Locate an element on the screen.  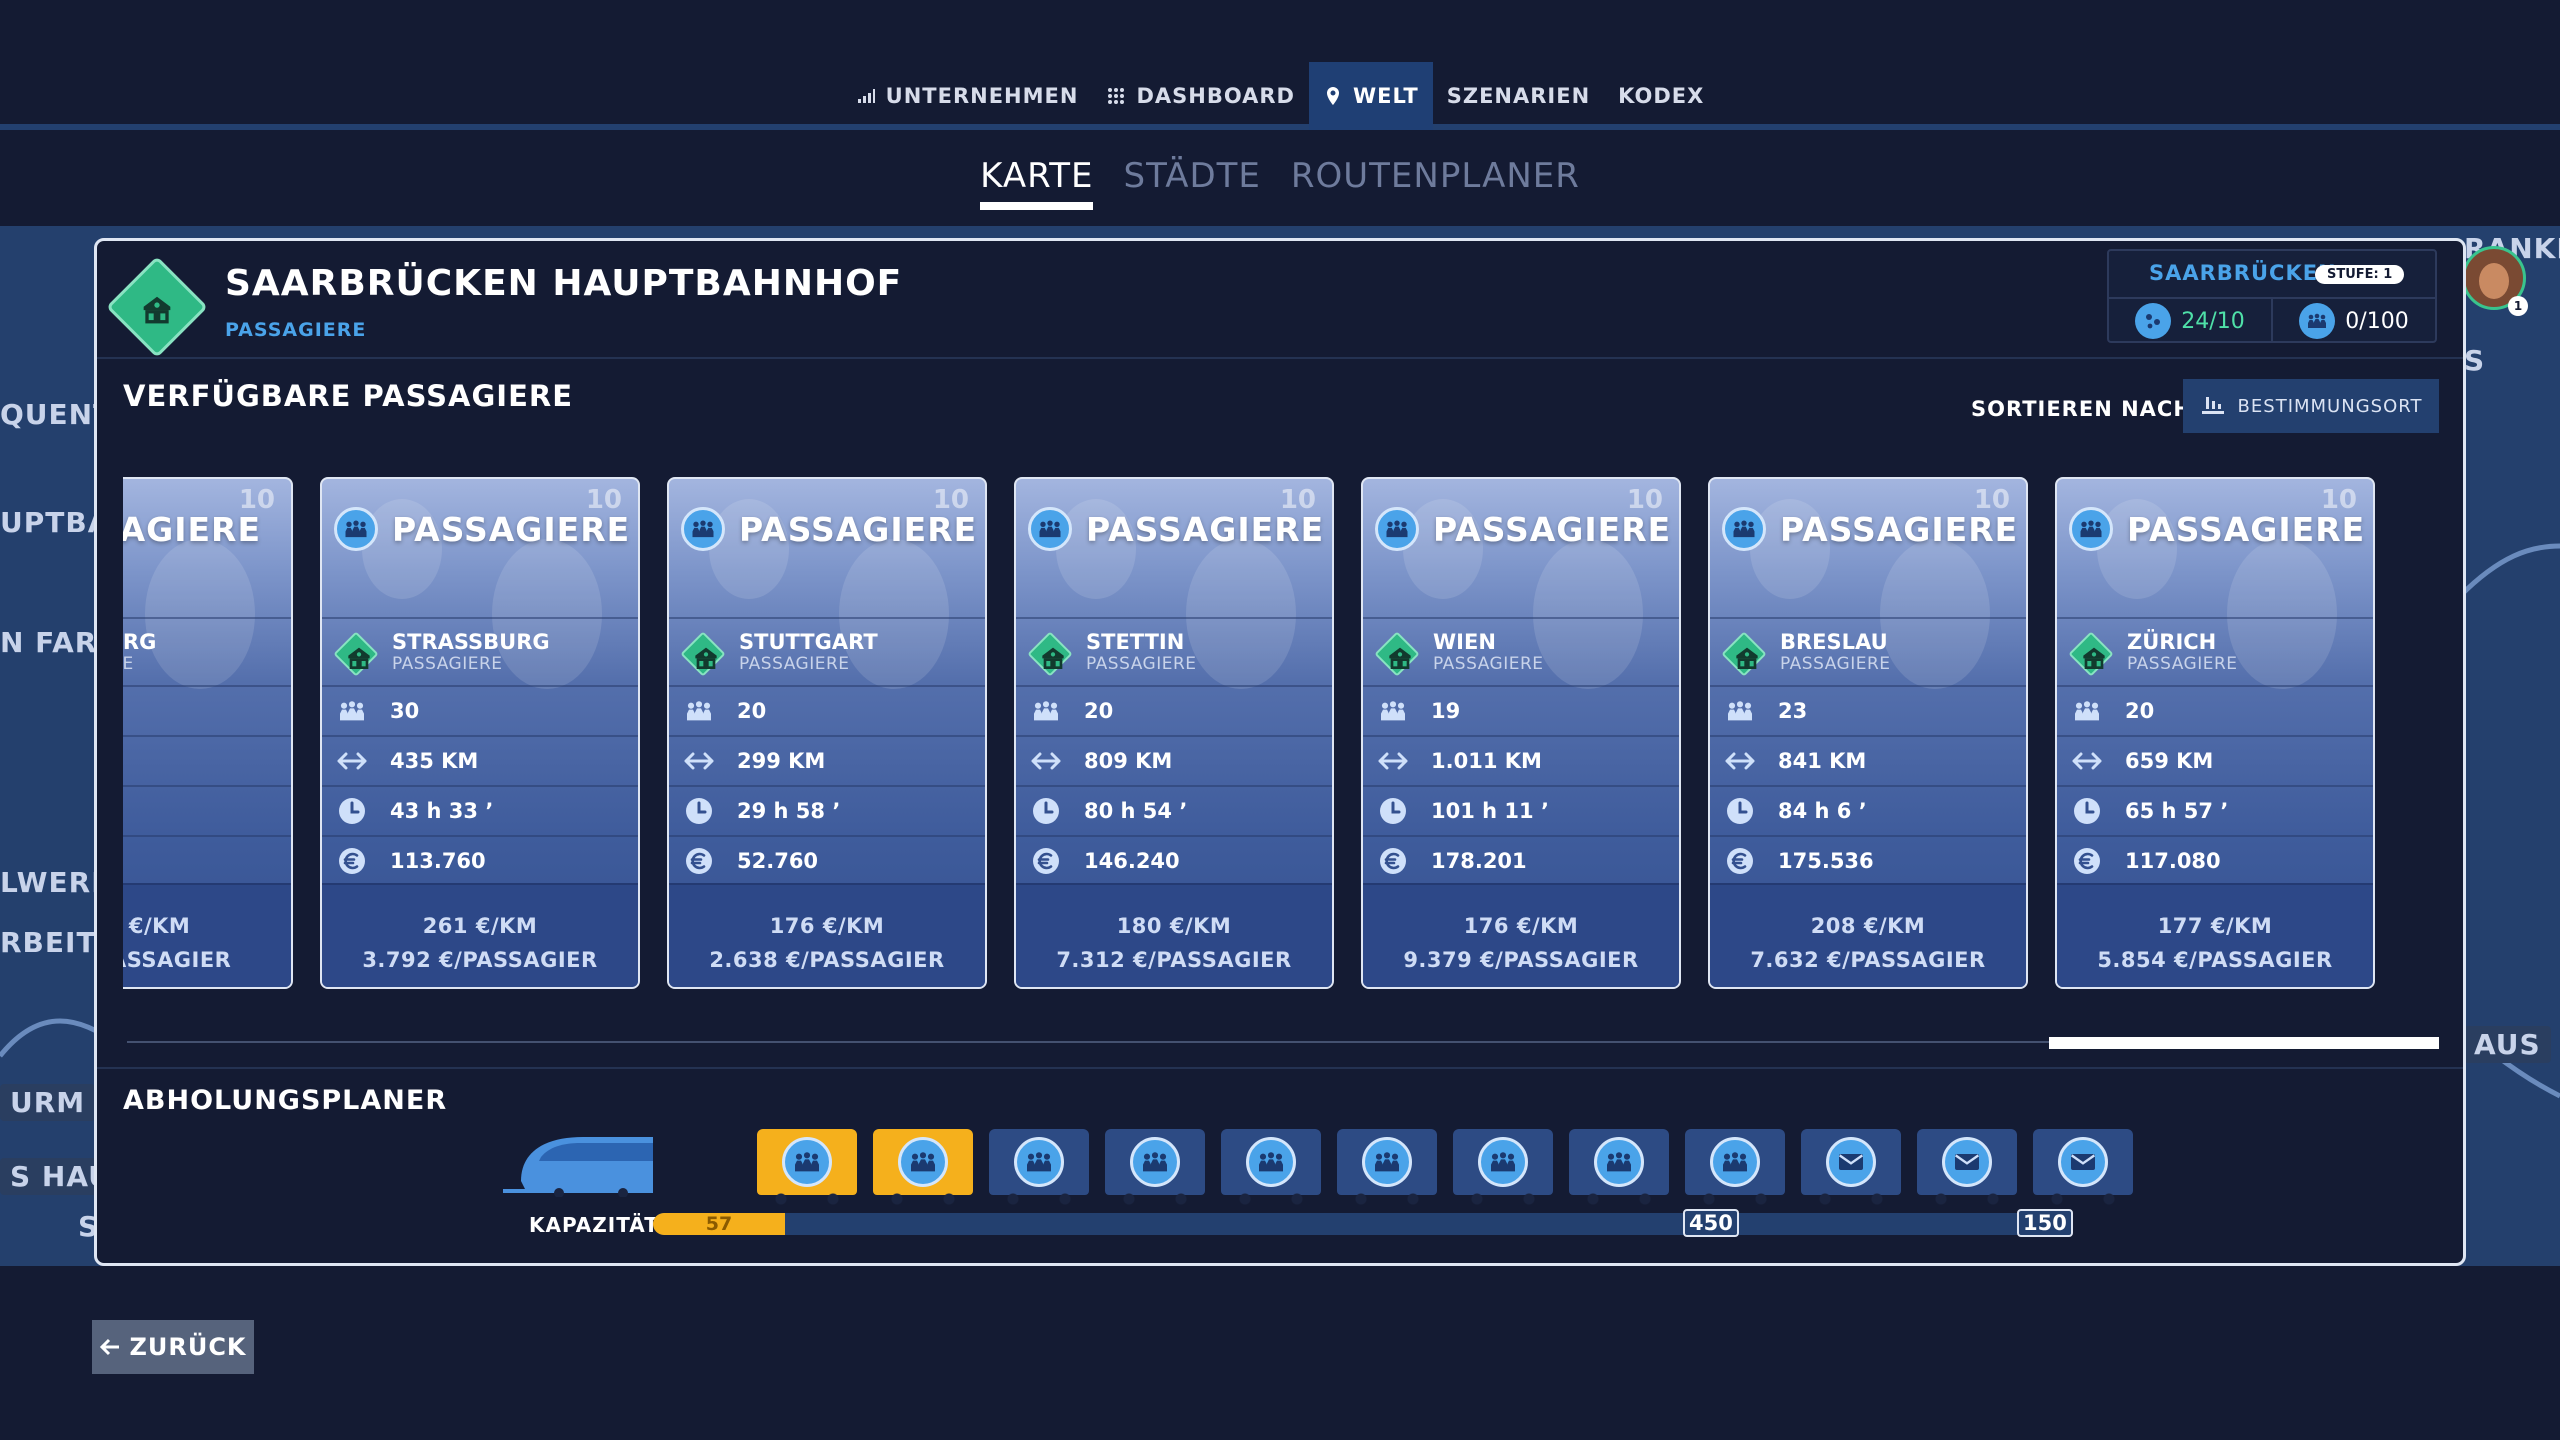
card-passengers: 23 is located at coordinates (1868, 710).